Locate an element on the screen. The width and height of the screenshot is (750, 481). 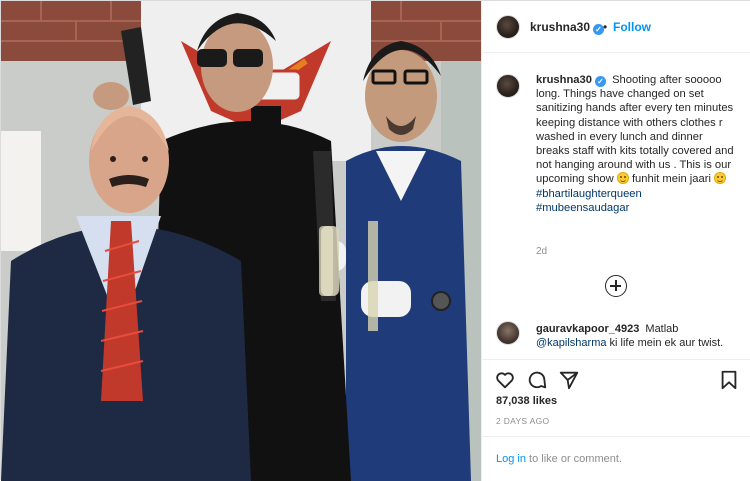
login-prompt-text: Log in to like or comment. is located at coordinates (559, 459).